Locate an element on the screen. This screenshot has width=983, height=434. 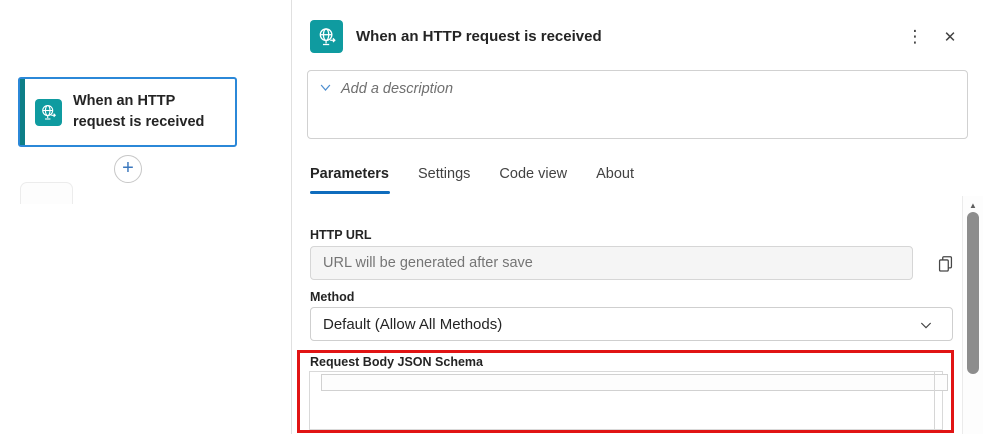
scrollbar-thumb is located at coordinates (973, 293).